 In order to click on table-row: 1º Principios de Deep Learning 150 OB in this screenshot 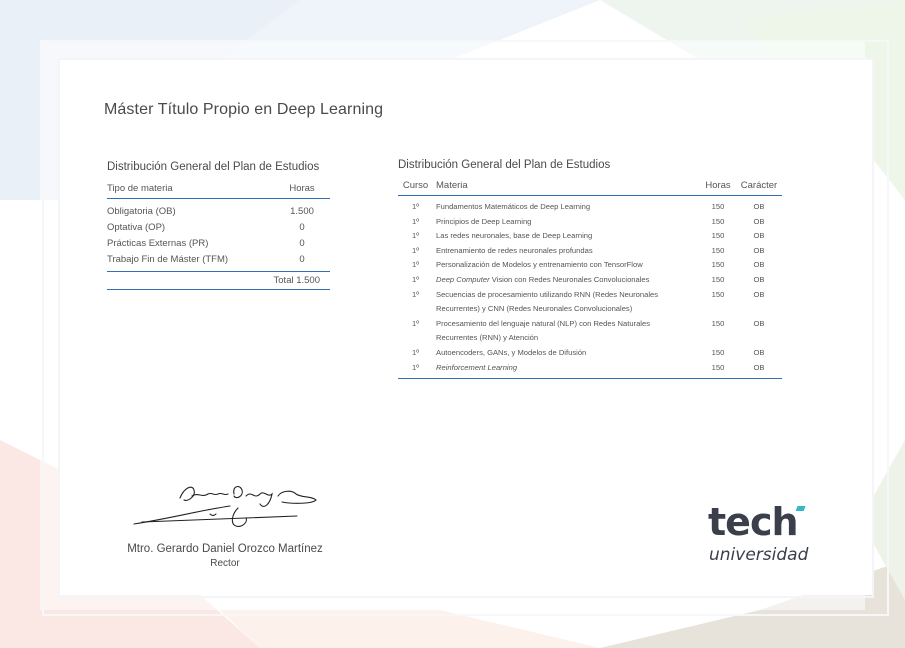, I will do `click(590, 222)`.